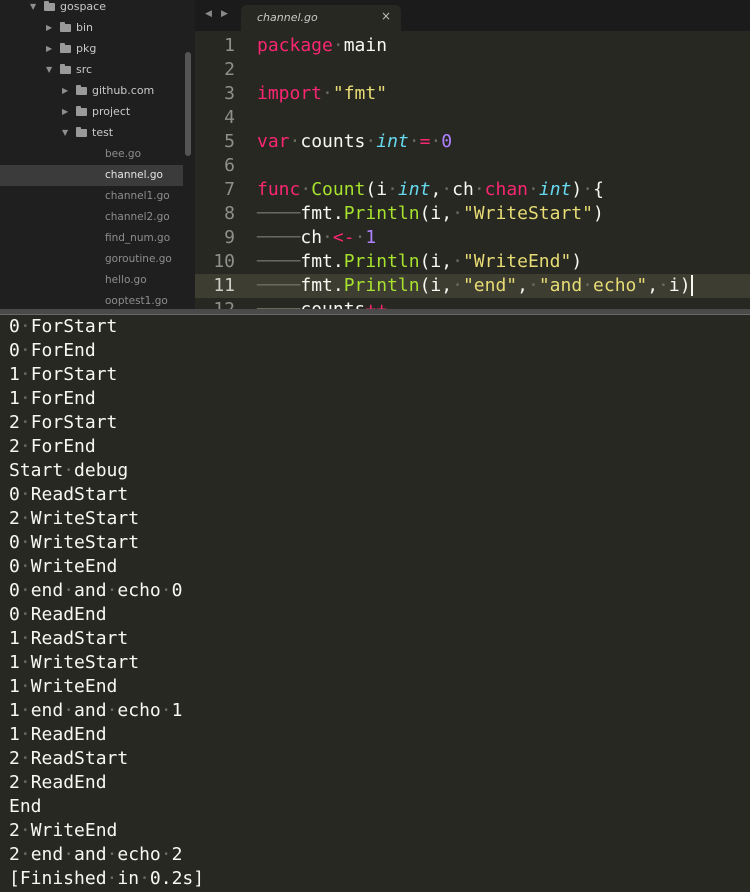  I want to click on line-number: 7, so click(229, 189).